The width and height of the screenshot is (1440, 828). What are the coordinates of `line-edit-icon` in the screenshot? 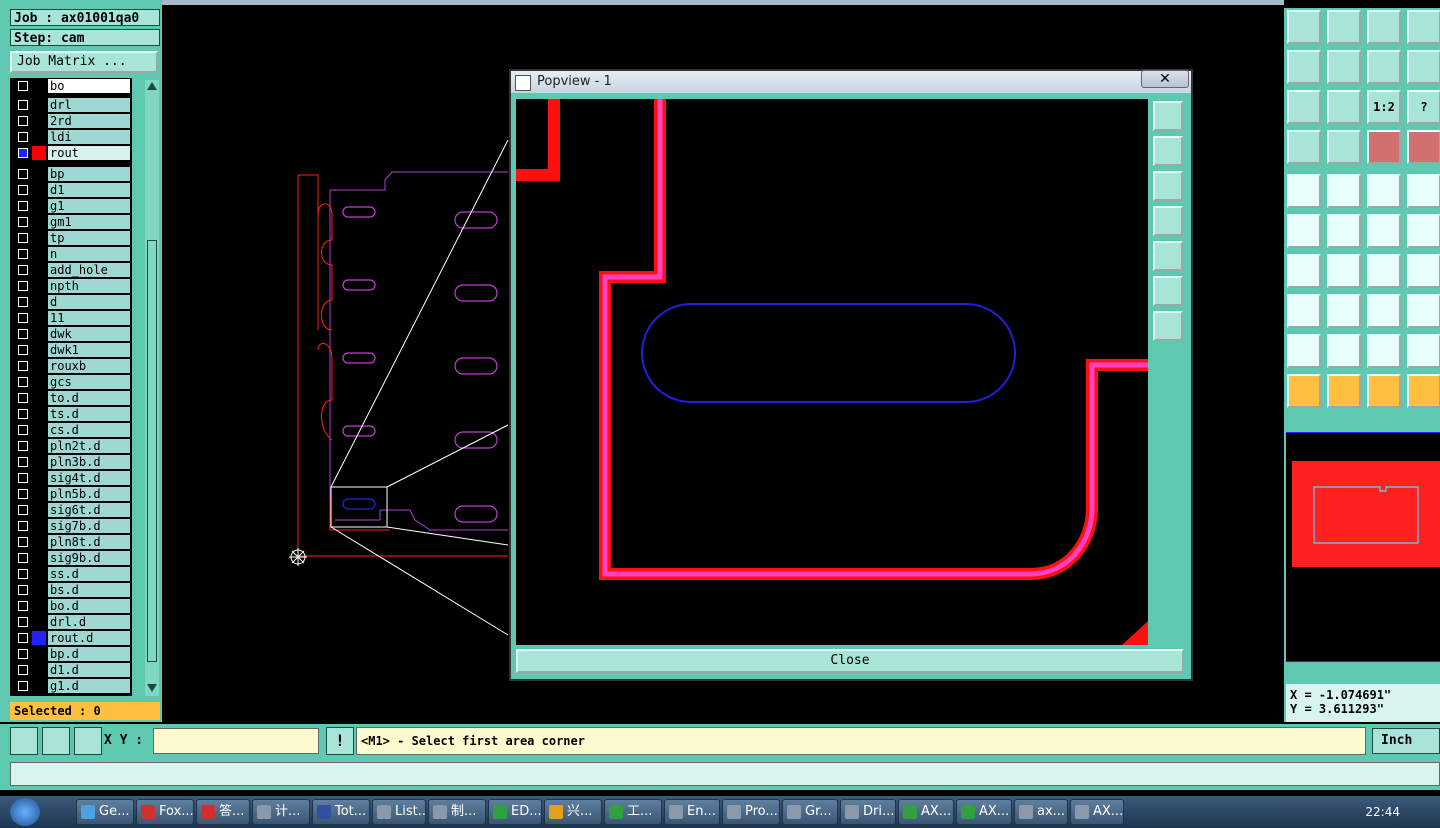 It's located at (1344, 311).